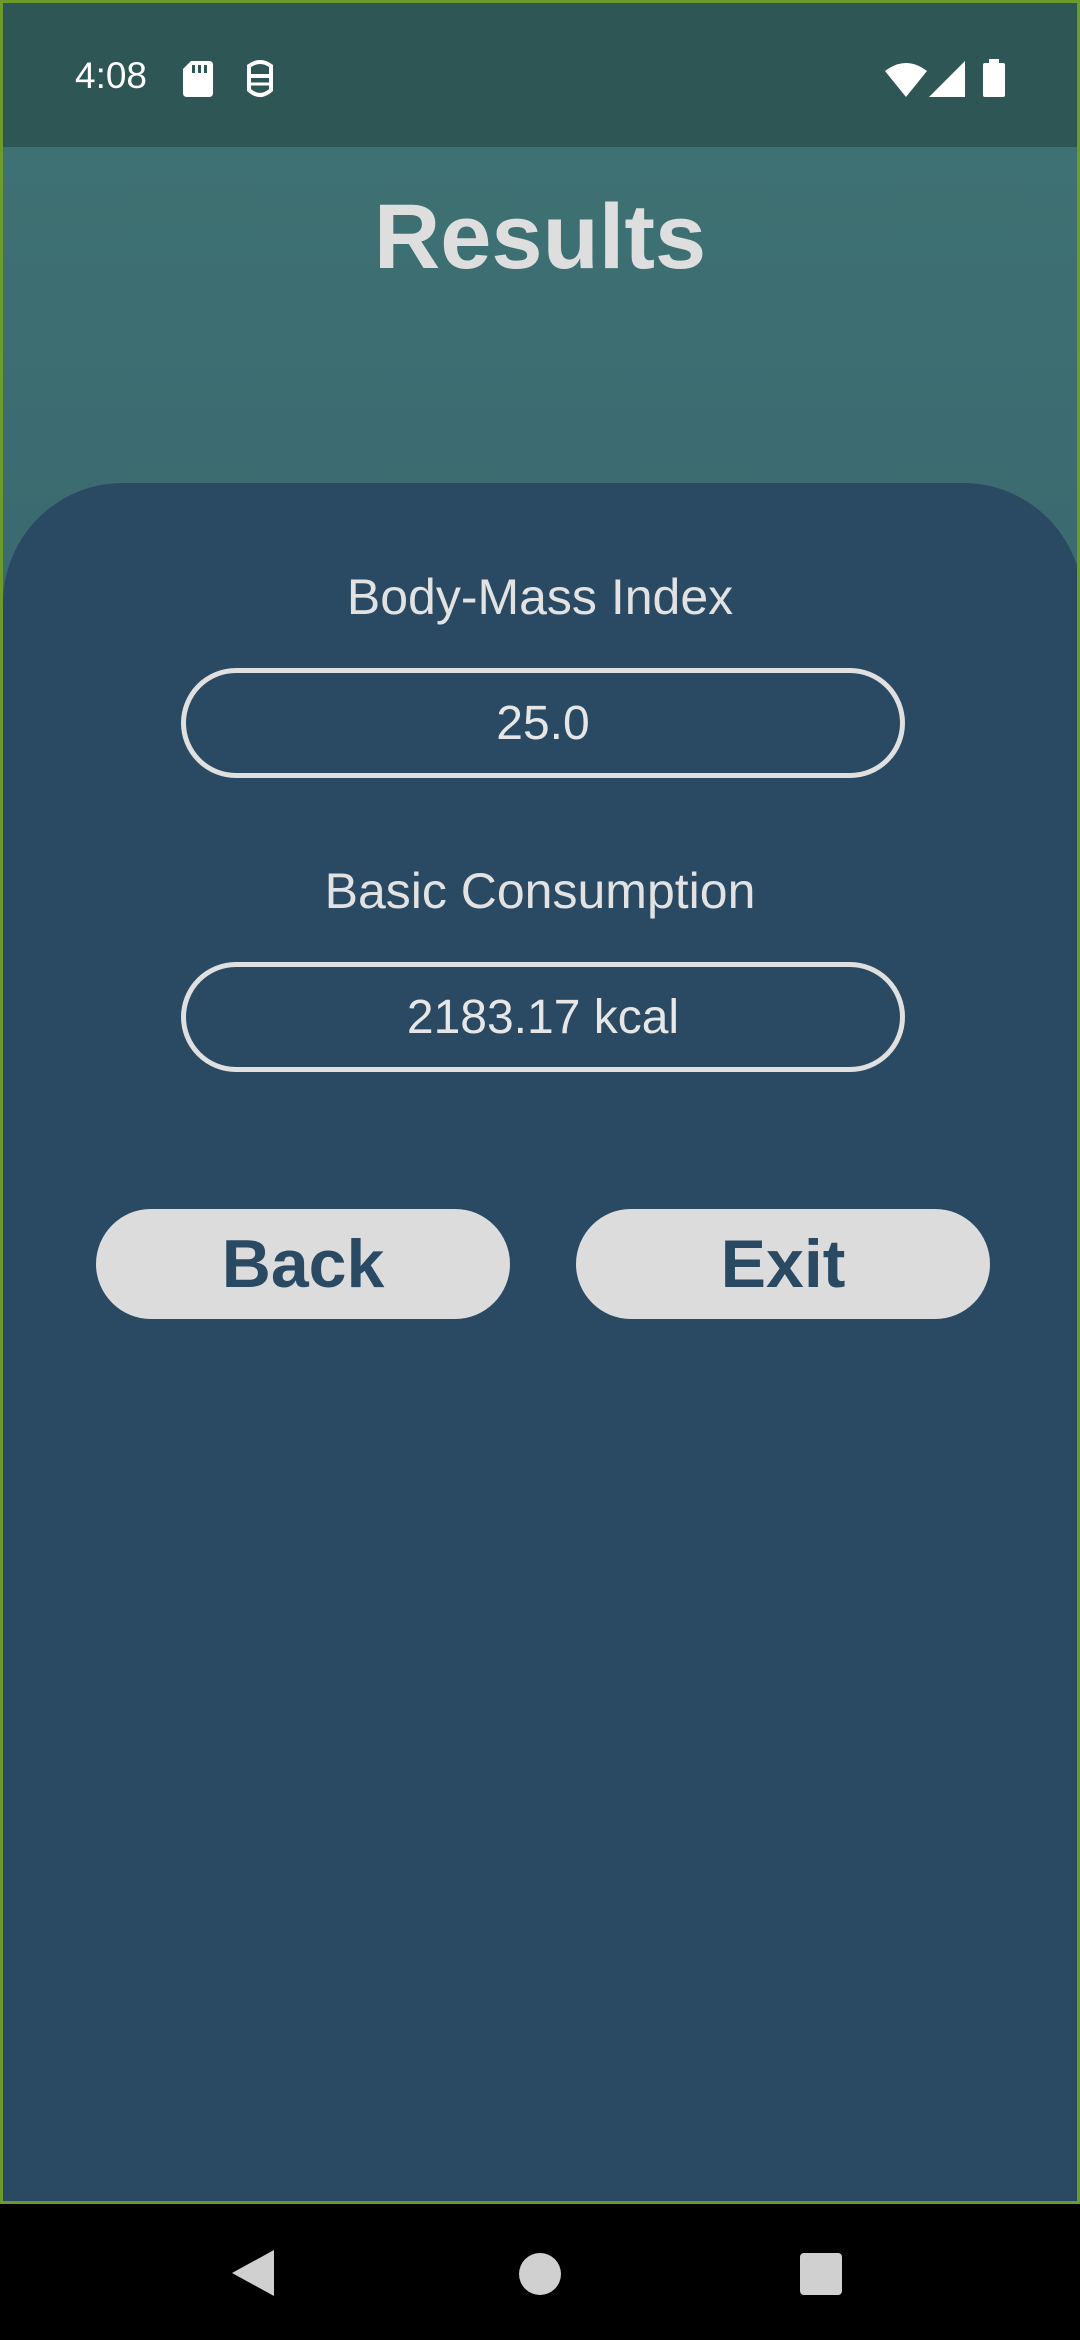 Image resolution: width=1080 pixels, height=2340 pixels. I want to click on sd-card-icon, so click(198, 79).